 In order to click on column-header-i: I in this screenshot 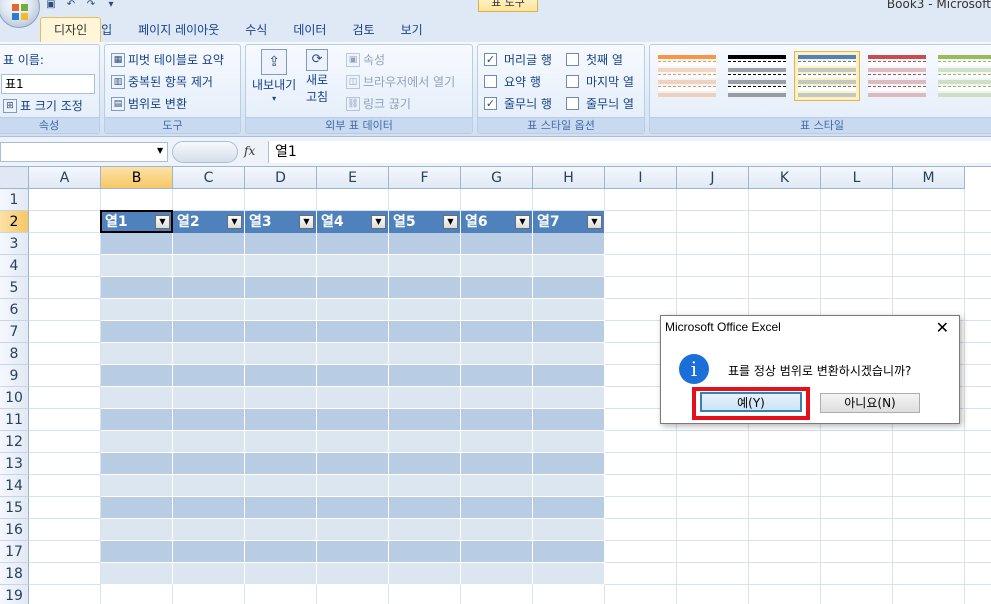, I will do `click(641, 178)`.